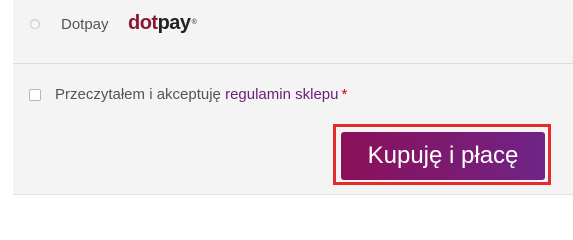  Describe the element at coordinates (293, 63) in the screenshot. I see `section-divider` at that location.